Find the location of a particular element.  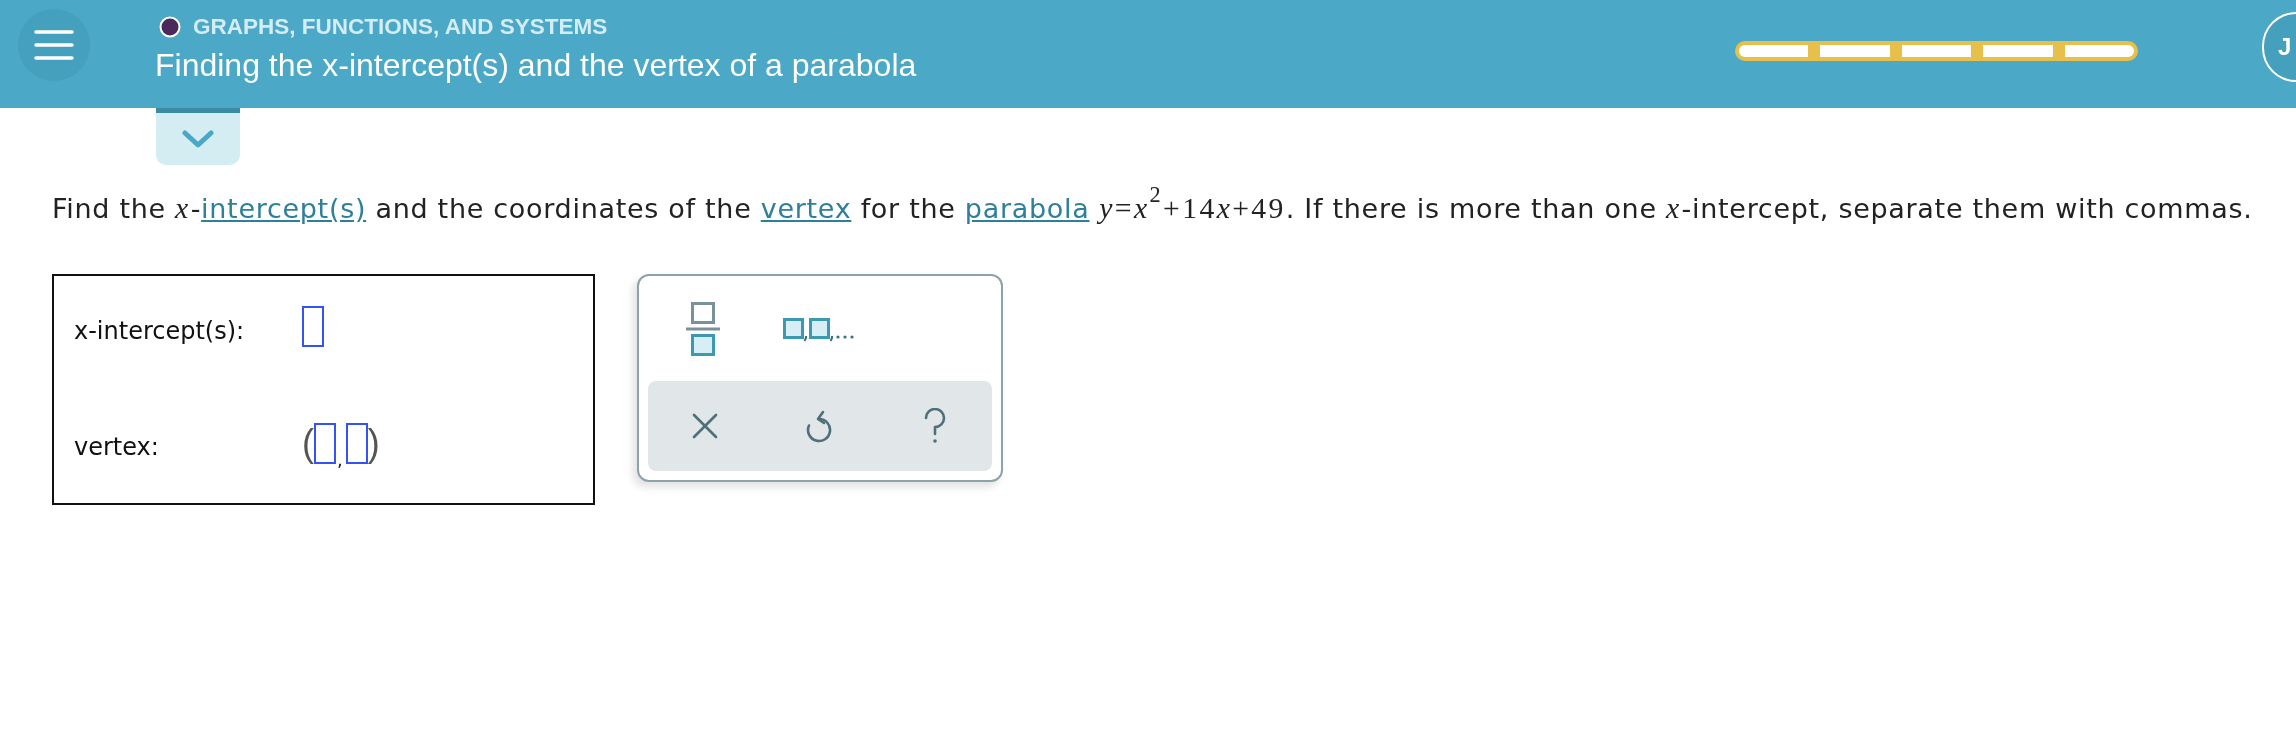

account-button: J is located at coordinates (2279, 47).